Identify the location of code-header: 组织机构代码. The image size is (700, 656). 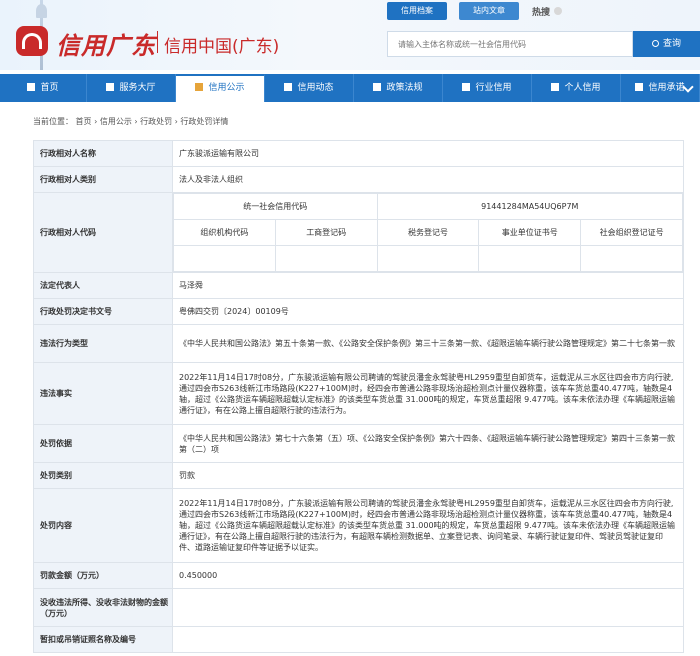
(224, 232).